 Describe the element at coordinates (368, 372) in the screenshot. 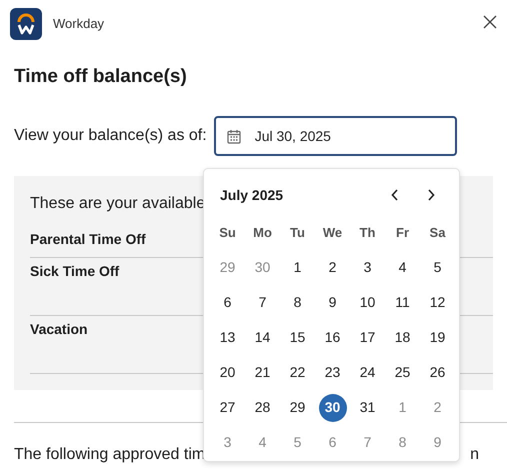

I see `calendar-day: 24` at that location.